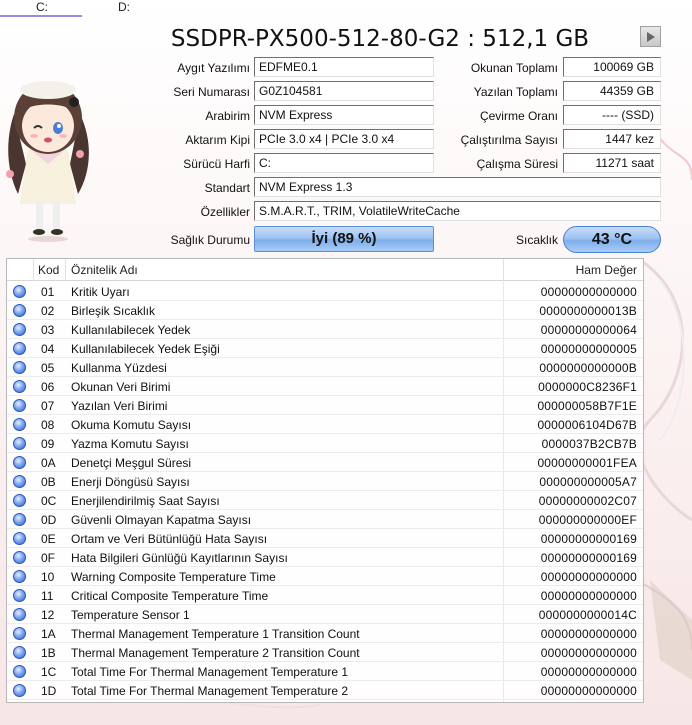  What do you see at coordinates (121, 387) in the screenshot?
I see `attribute-name: Okunan Veri Birimi` at bounding box center [121, 387].